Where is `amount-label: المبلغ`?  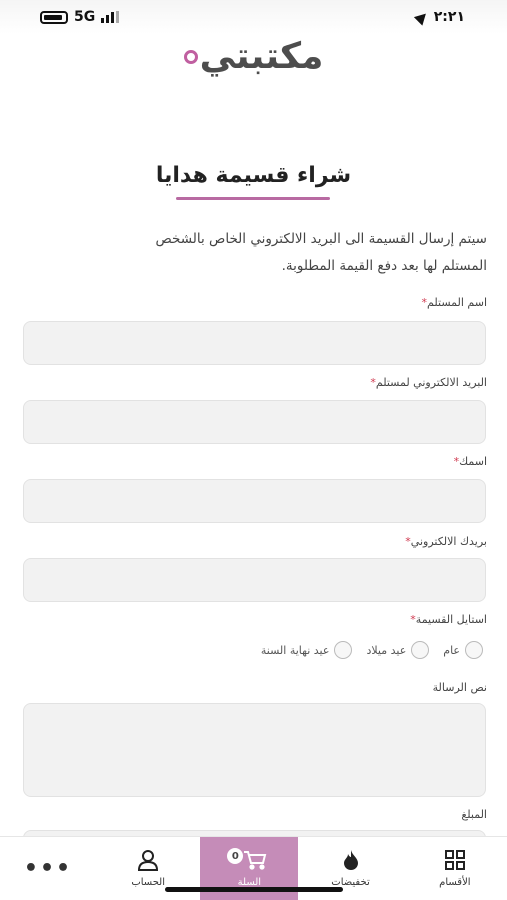 amount-label: المبلغ is located at coordinates (474, 814).